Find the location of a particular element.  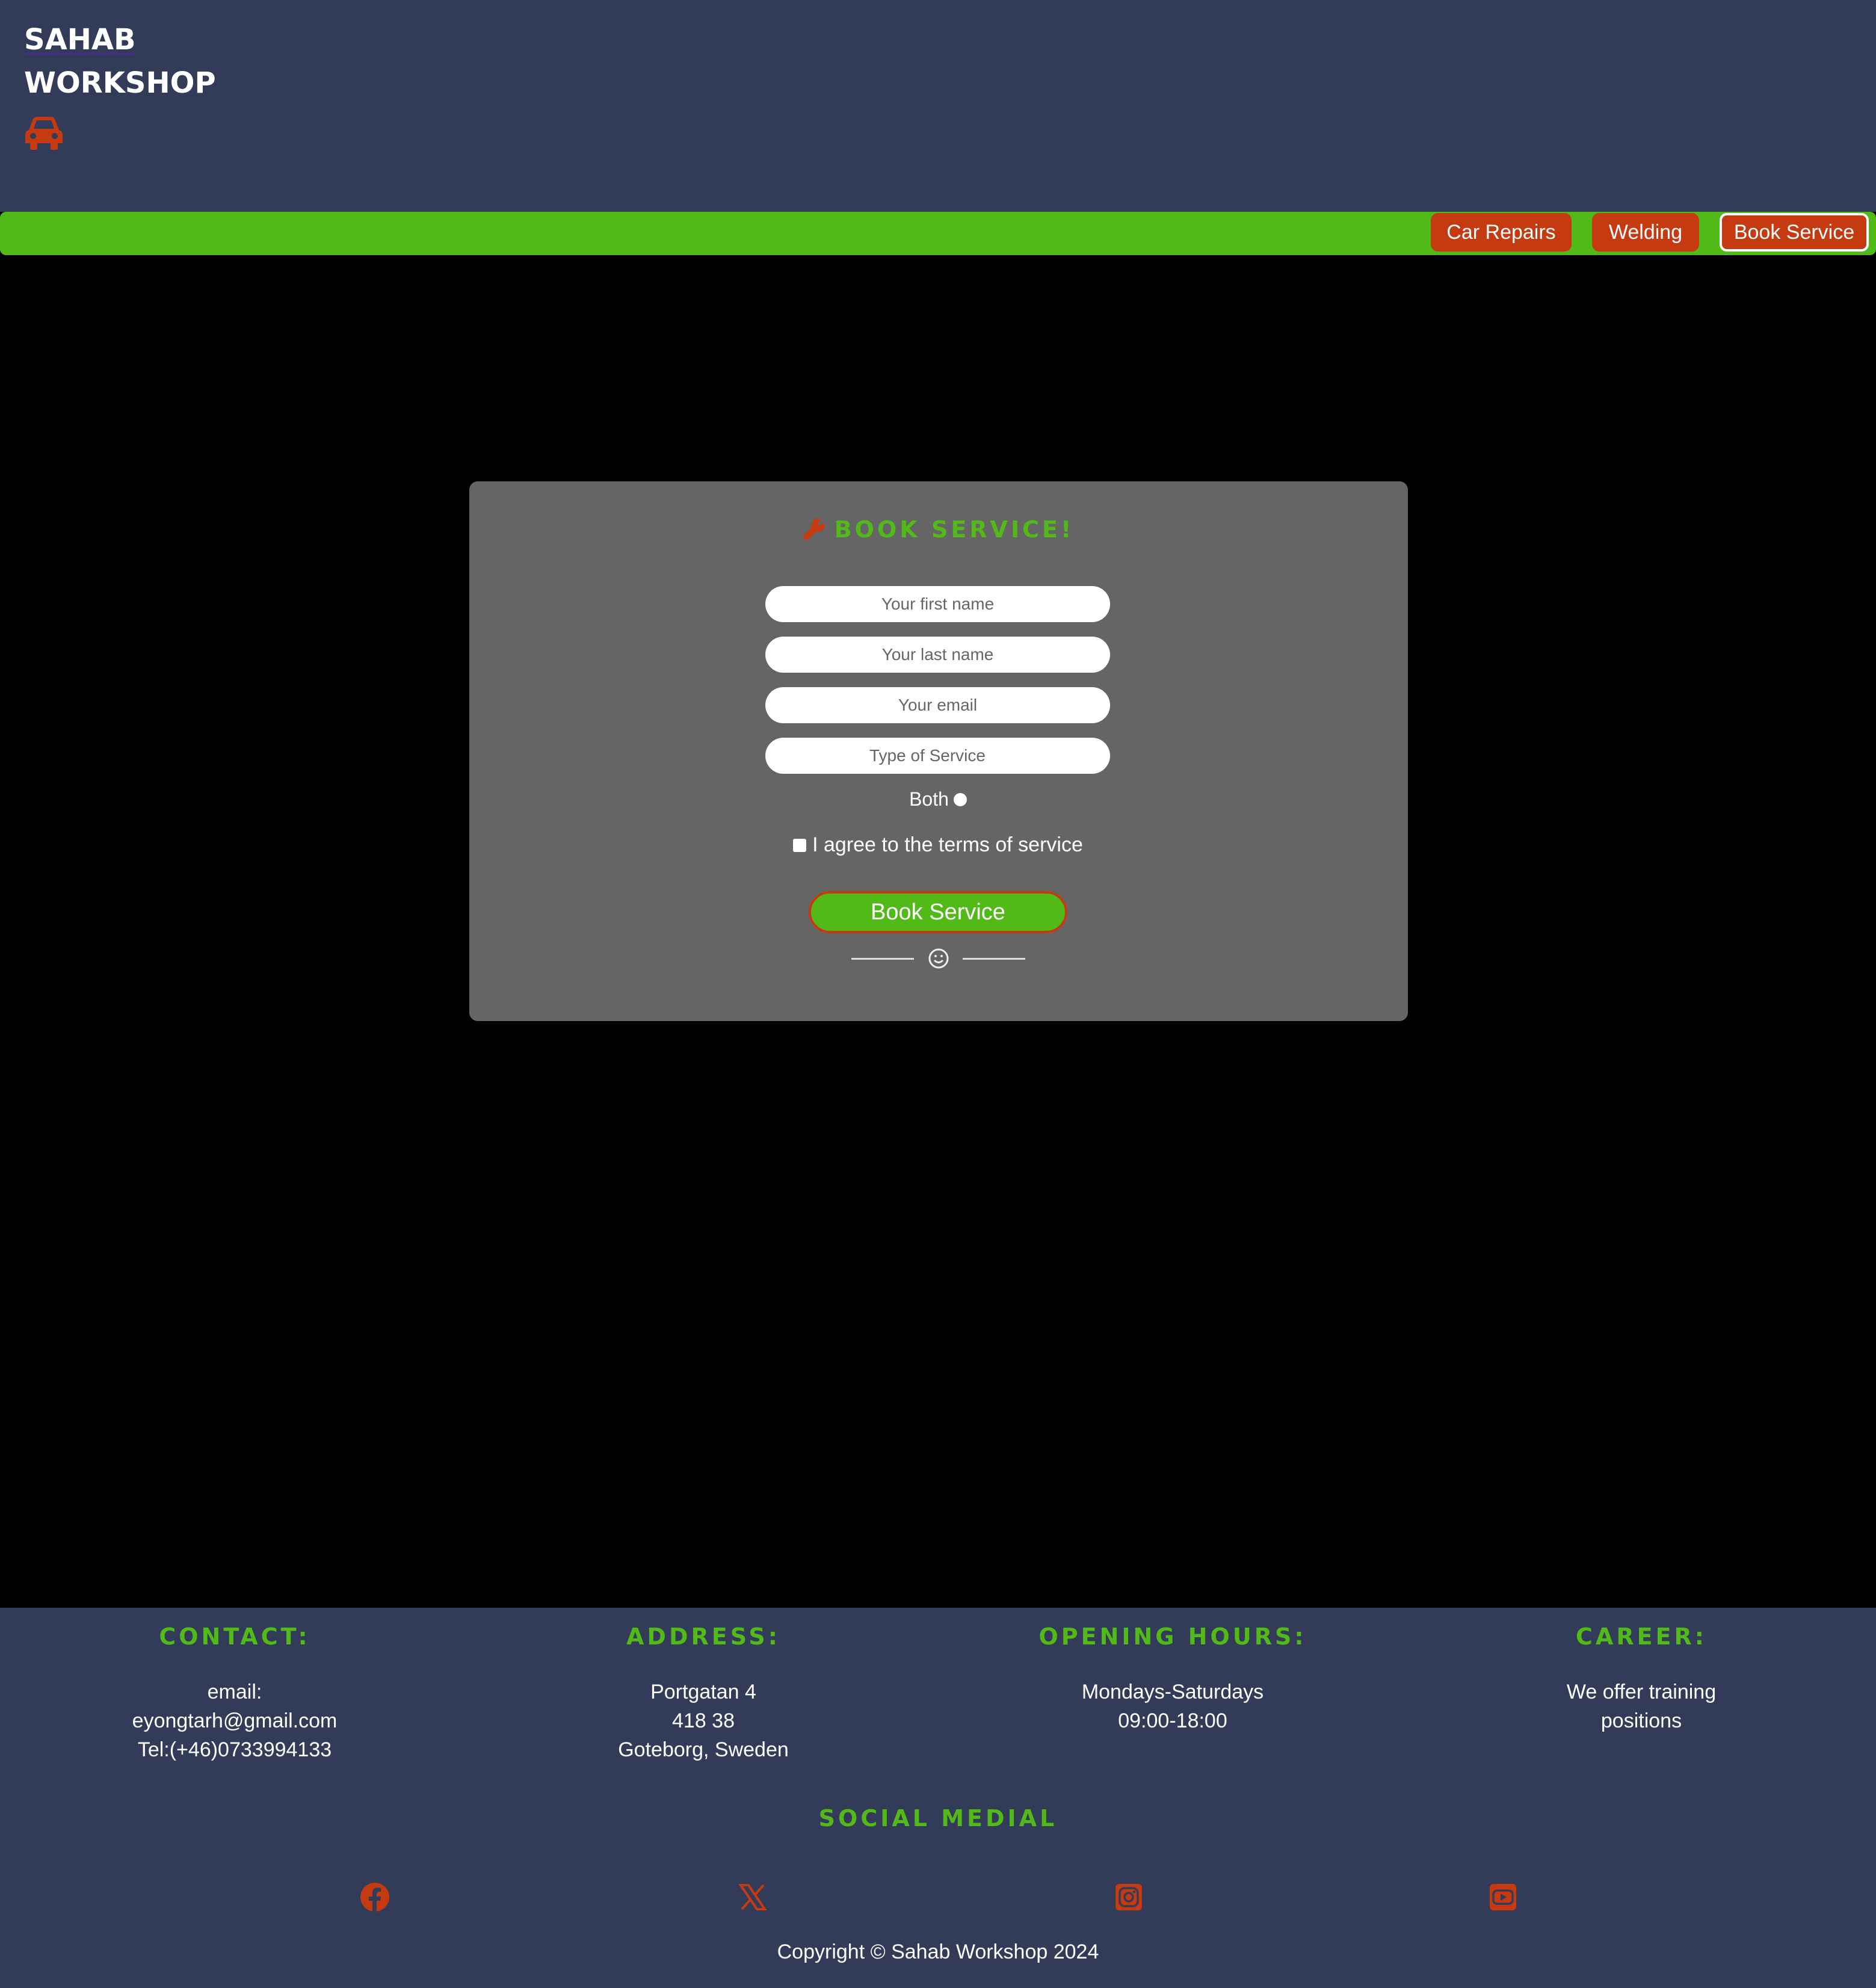

car-icon is located at coordinates (44, 133).